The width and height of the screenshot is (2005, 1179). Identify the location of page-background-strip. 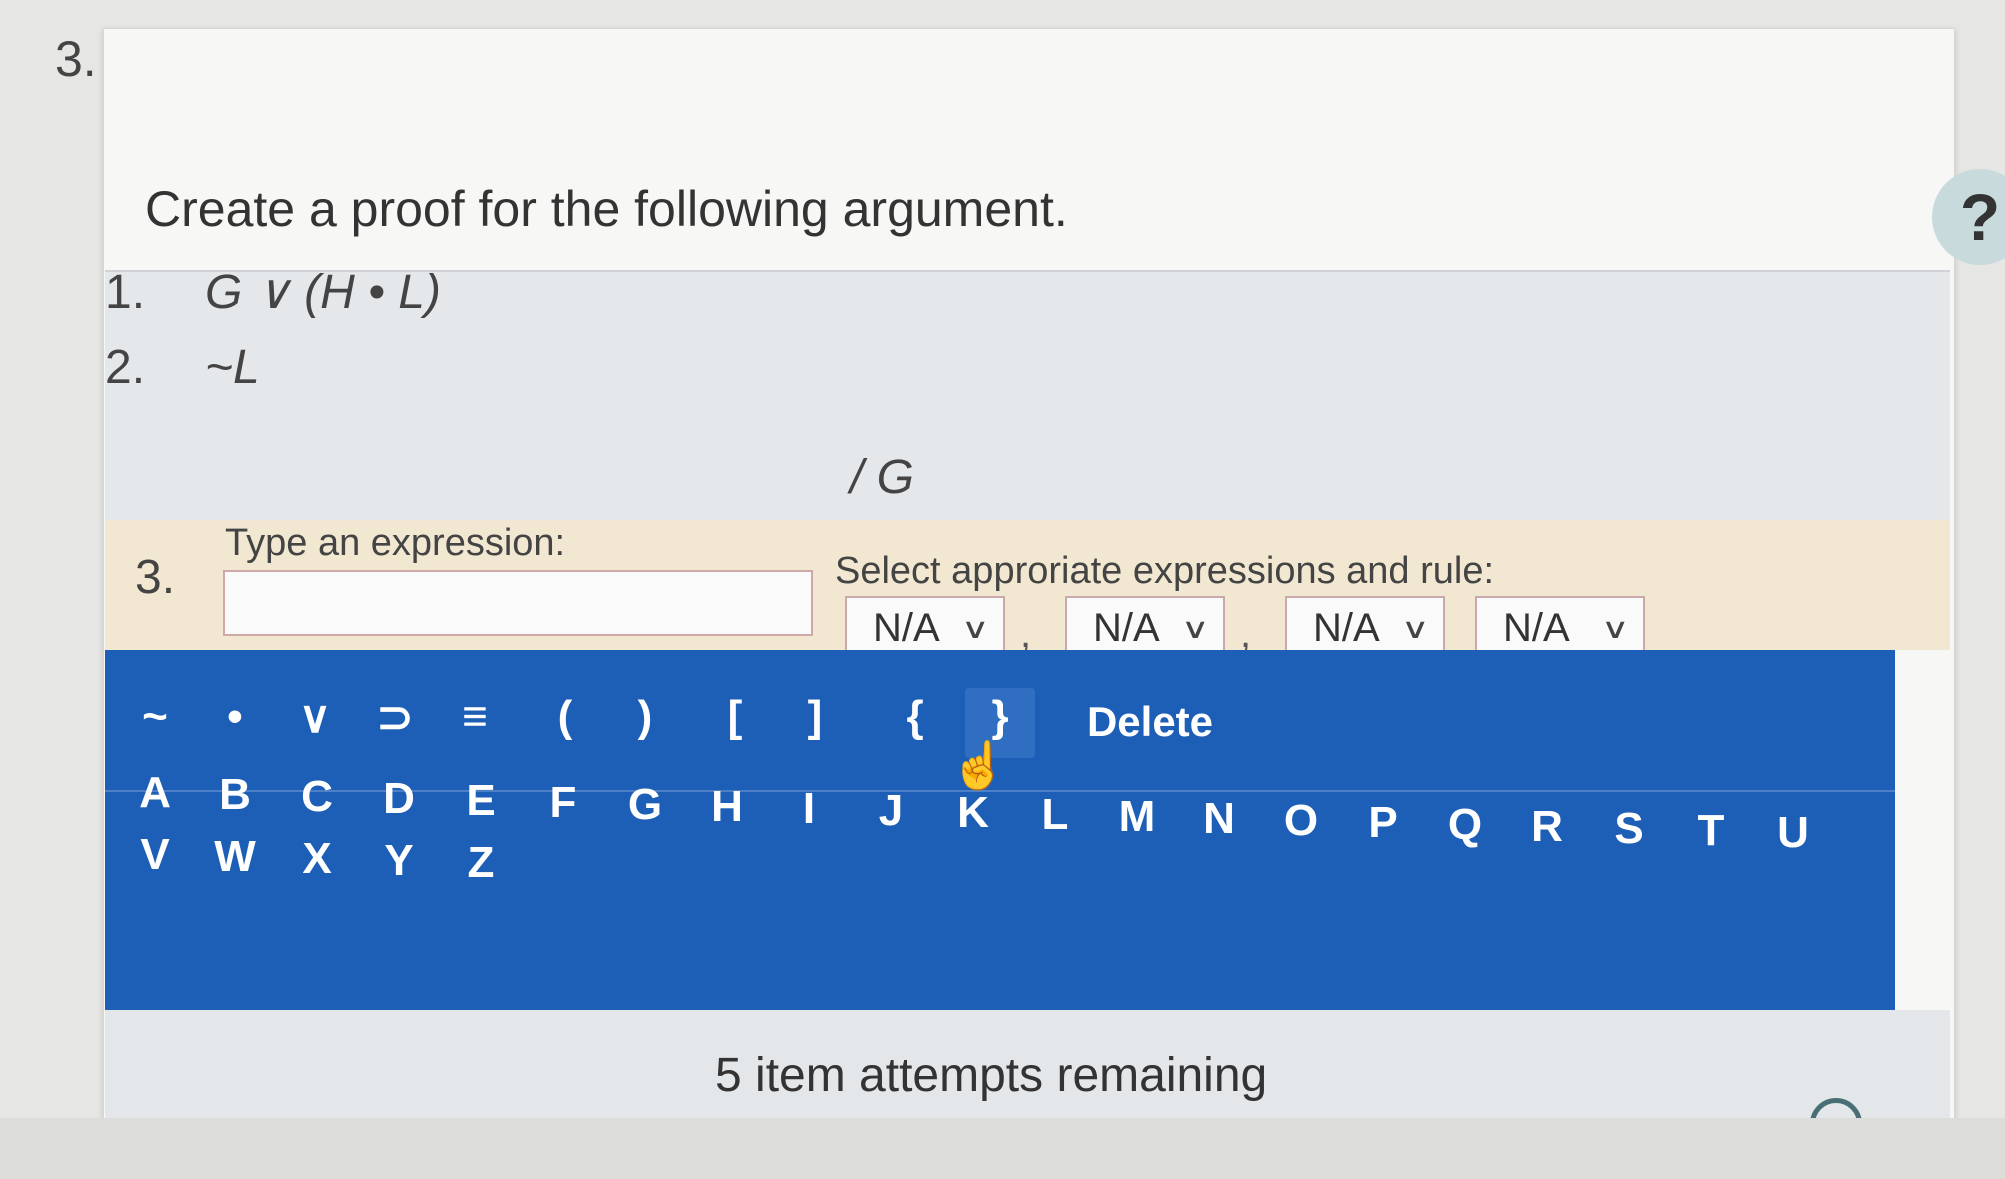
(1002, 1148).